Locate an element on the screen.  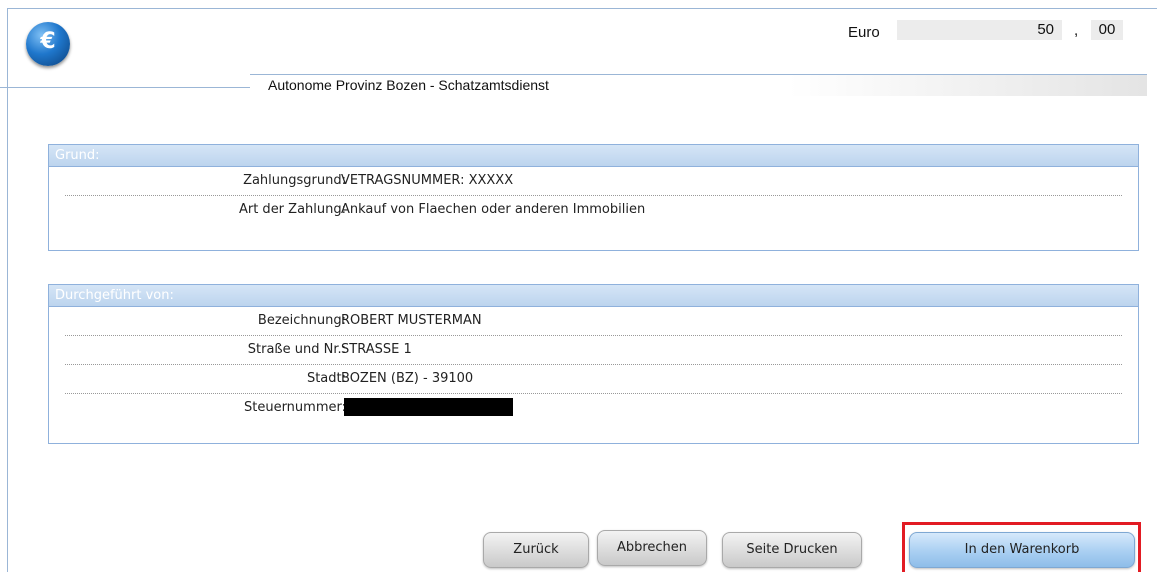
cancel-button: Abbrechen is located at coordinates (652, 548).